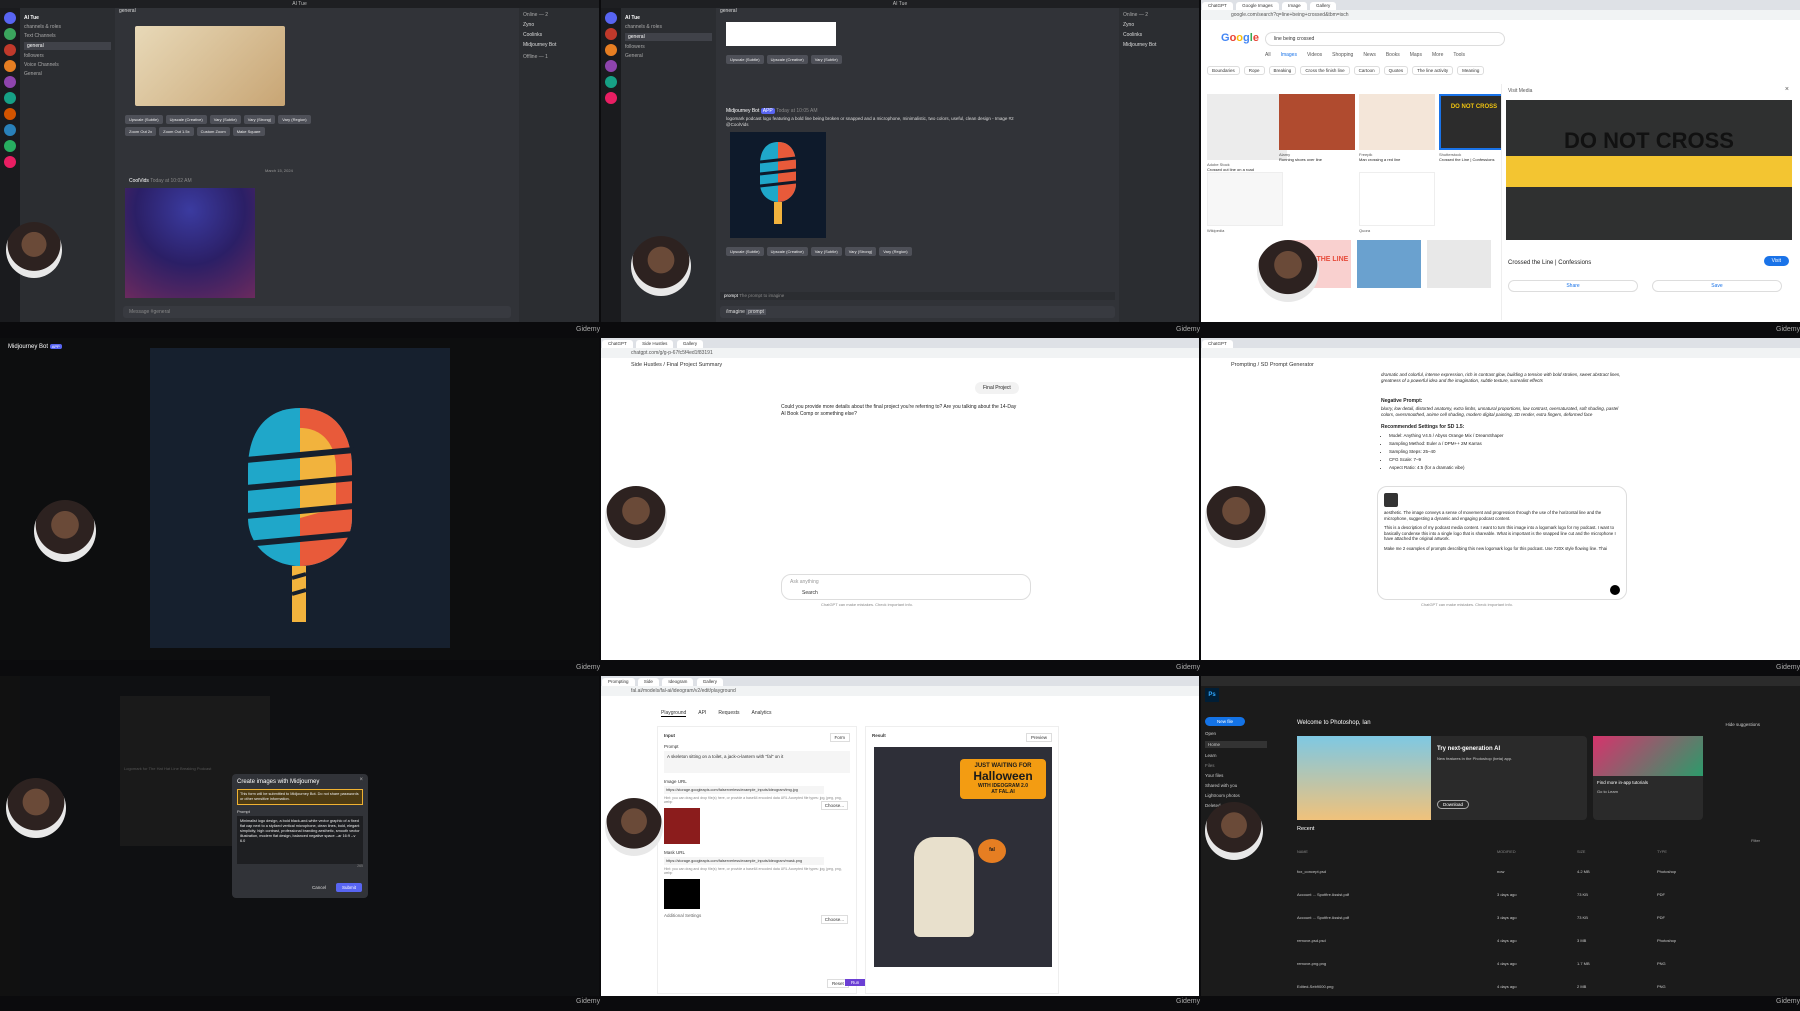 The width and height of the screenshot is (1800, 1011). I want to click on make-square-button: Make Square, so click(248, 131).